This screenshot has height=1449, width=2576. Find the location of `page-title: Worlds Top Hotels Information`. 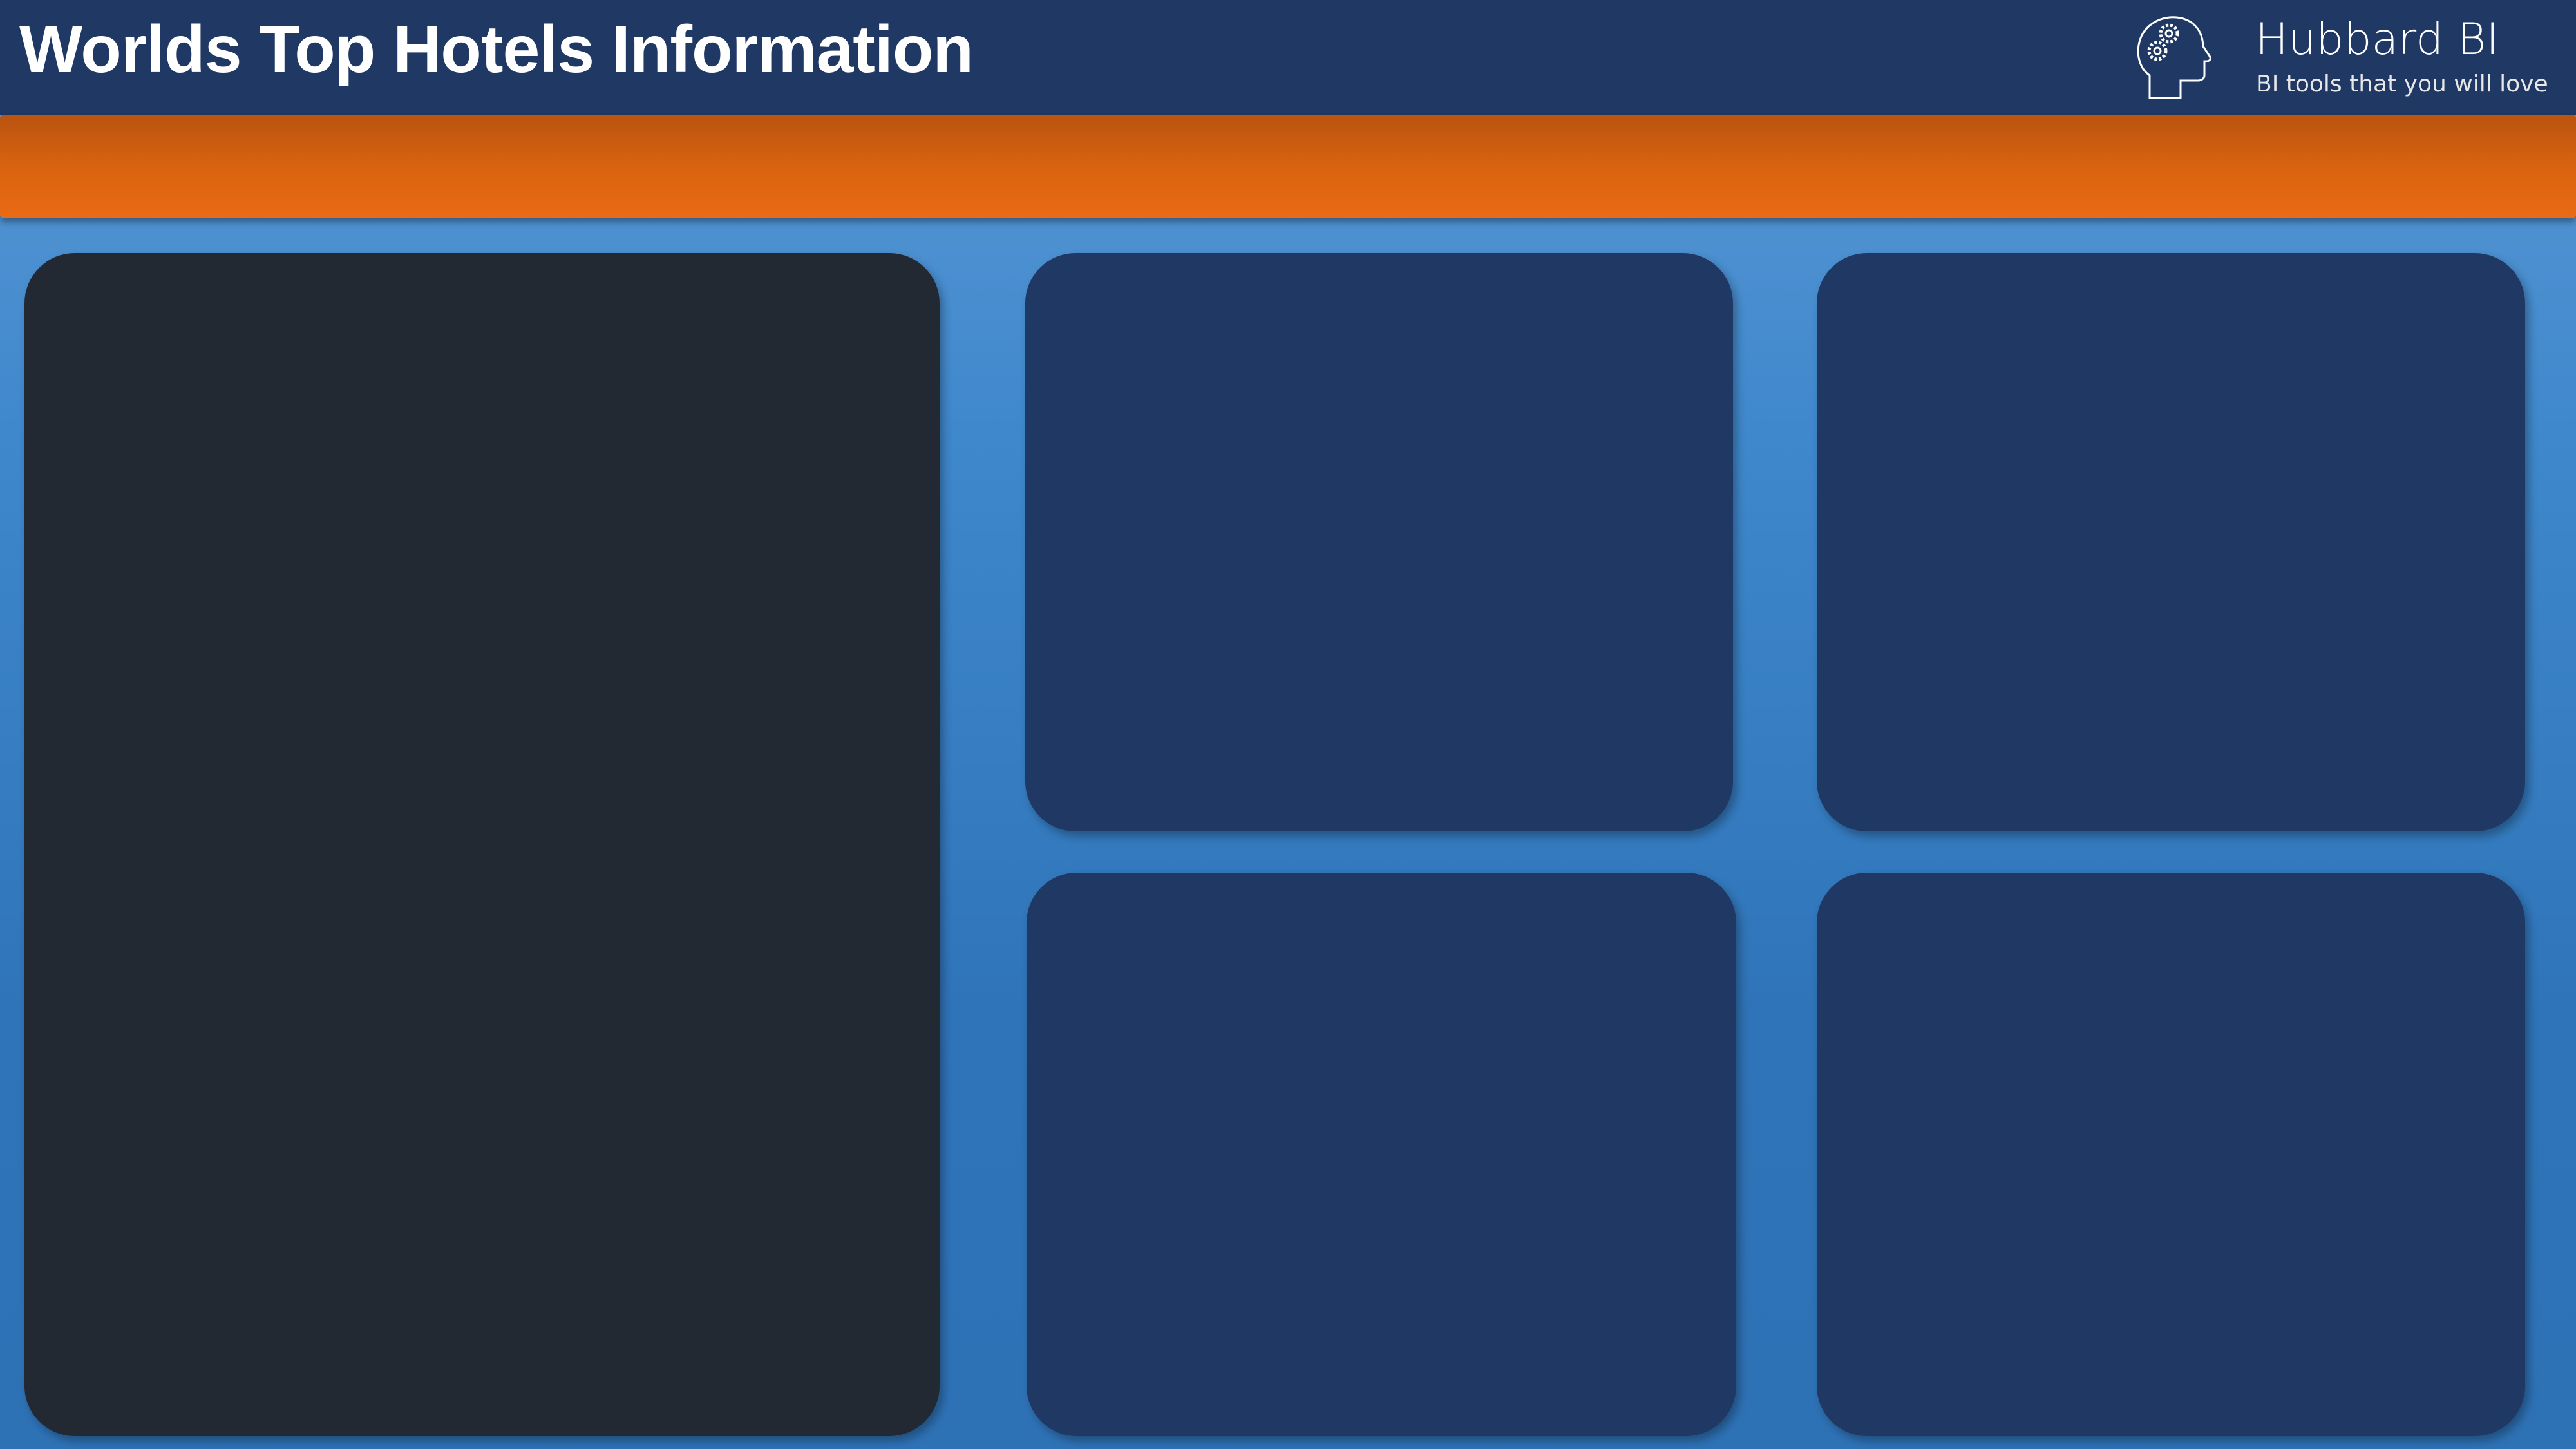

page-title: Worlds Top Hotels Information is located at coordinates (496, 50).